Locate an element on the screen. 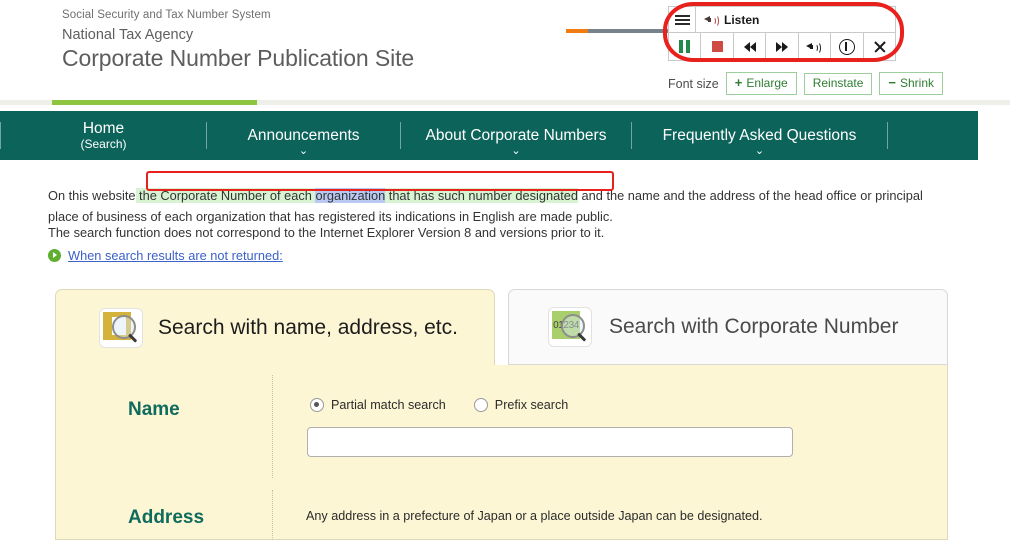 The width and height of the screenshot is (1010, 540). font-size-label: Font size is located at coordinates (693, 83).